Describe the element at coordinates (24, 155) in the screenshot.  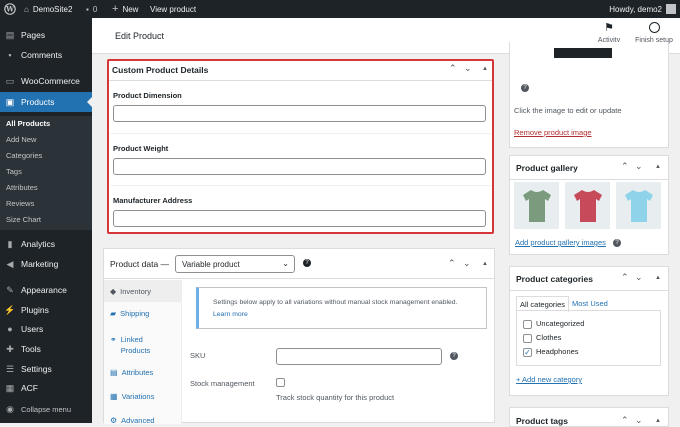
I see `submenu-categories: Categories` at that location.